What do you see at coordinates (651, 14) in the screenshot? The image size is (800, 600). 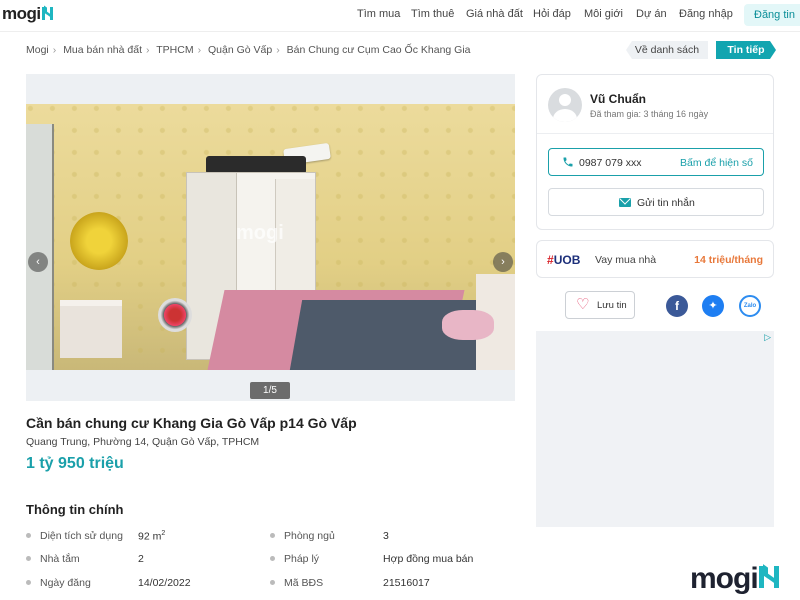 I see `nav-projects: Dự án` at bounding box center [651, 14].